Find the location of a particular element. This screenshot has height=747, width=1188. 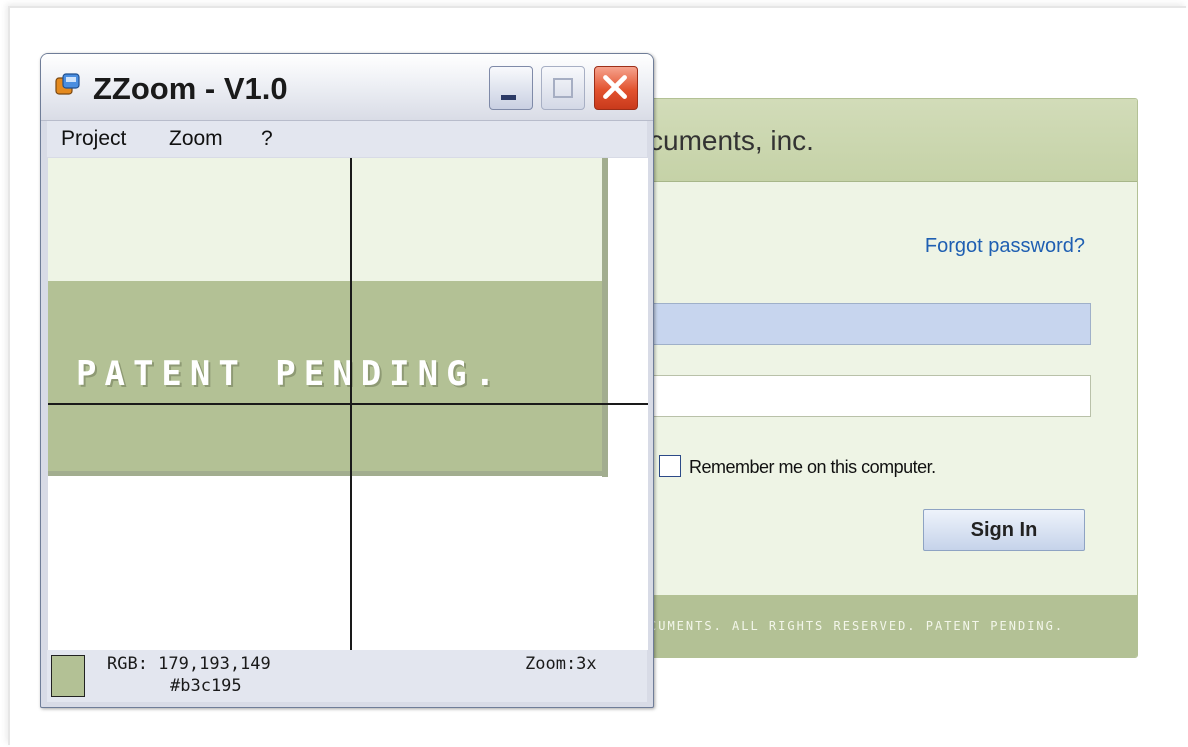

maximize-icon is located at coordinates (563, 88).